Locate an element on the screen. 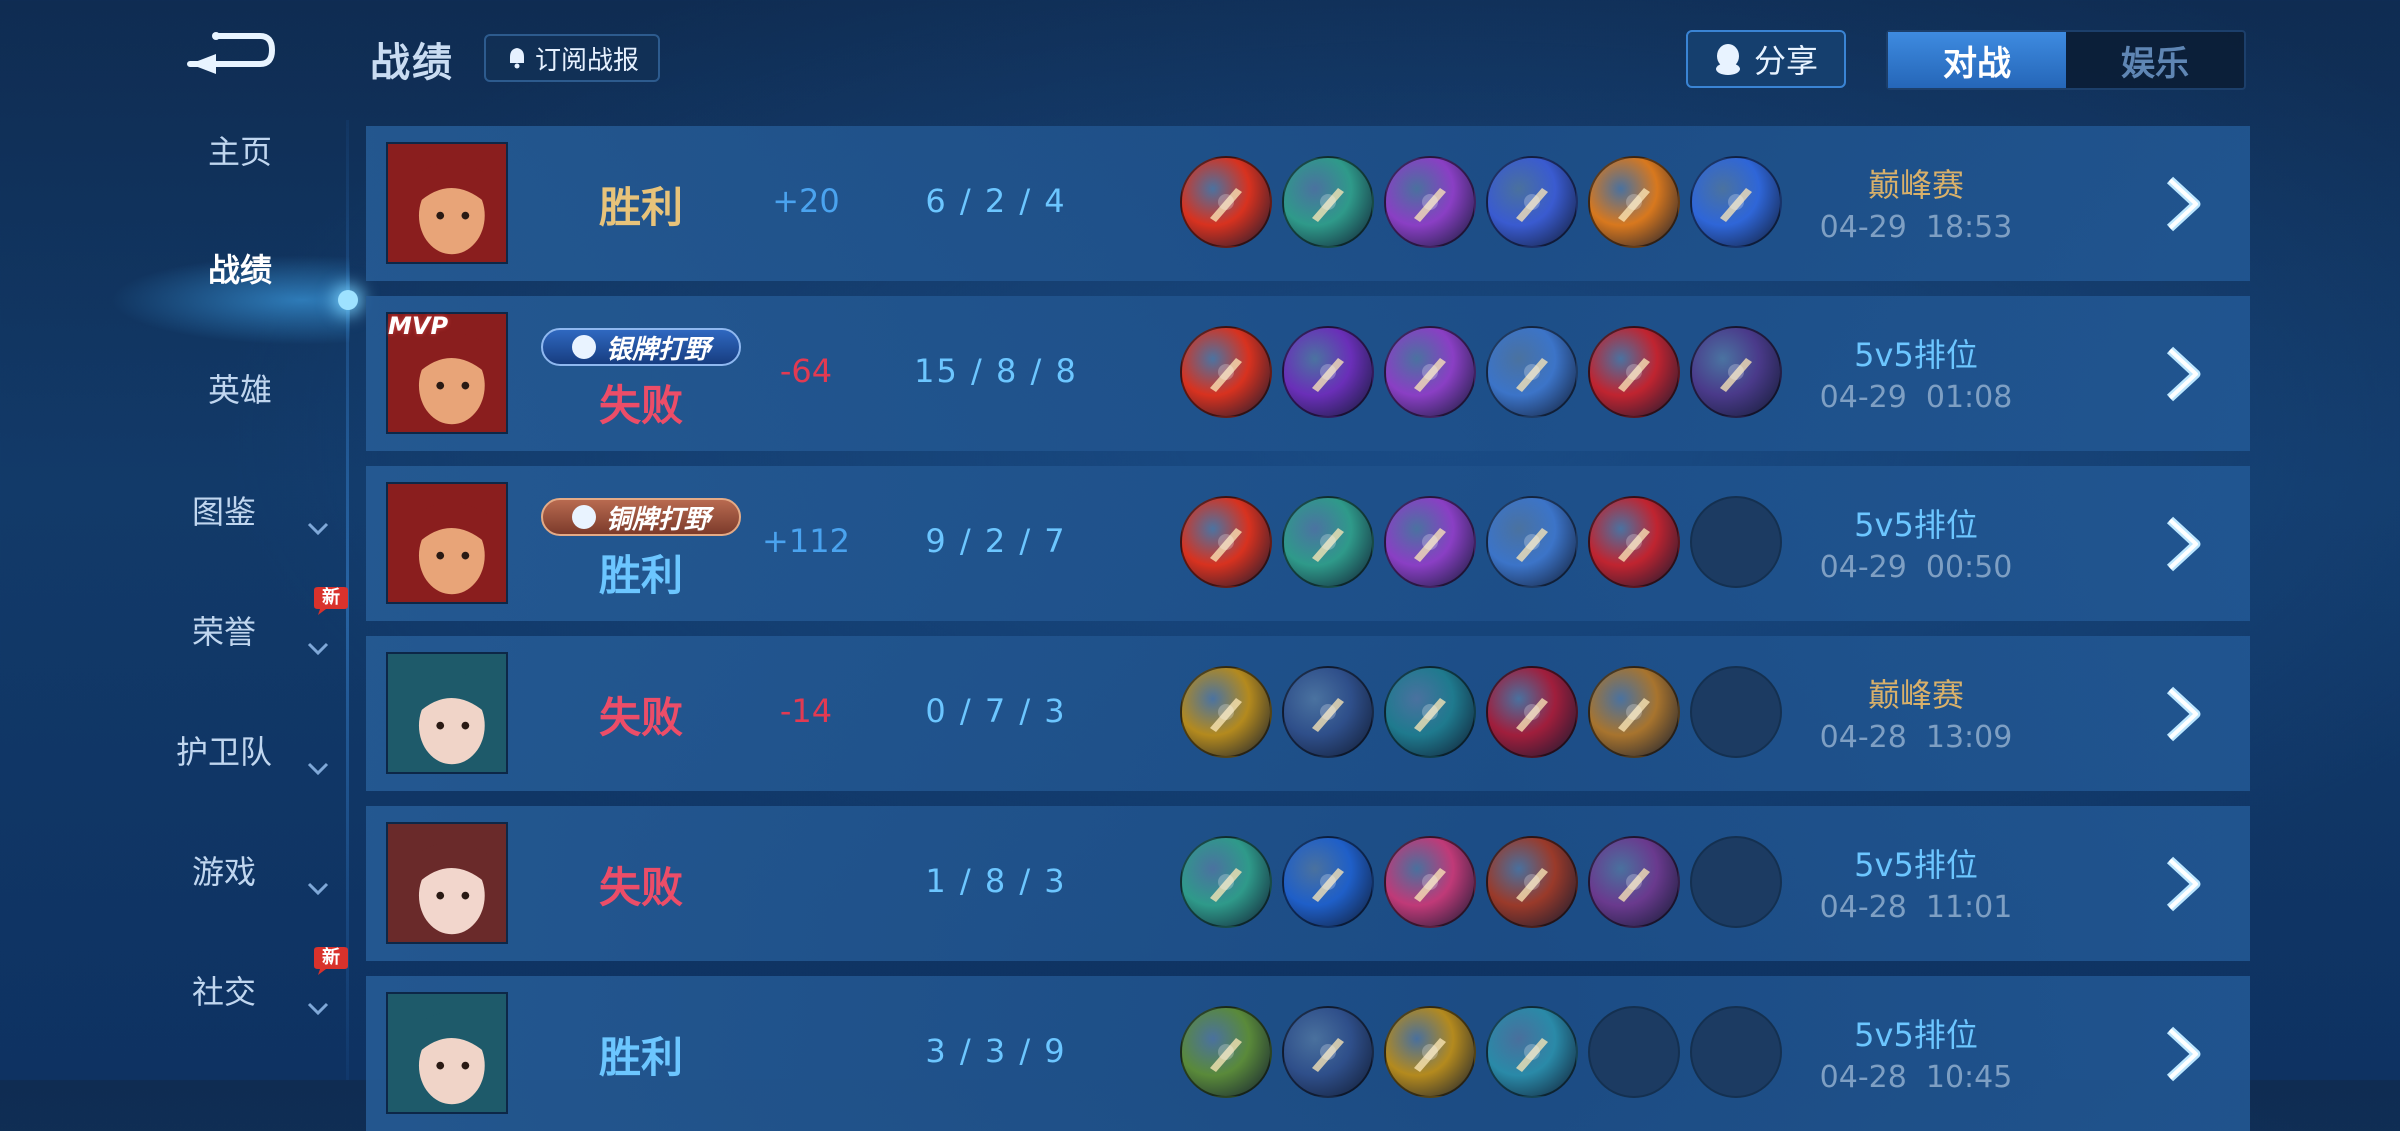  match-kda: 15 / 8 / 8 is located at coordinates (996, 371).